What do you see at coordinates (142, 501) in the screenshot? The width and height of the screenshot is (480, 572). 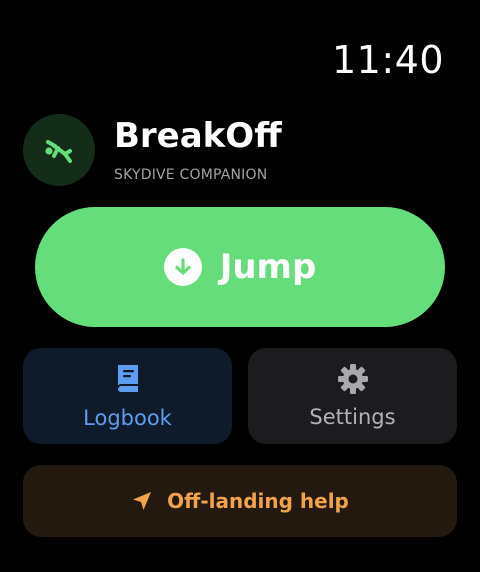 I see `location-arrow-icon` at bounding box center [142, 501].